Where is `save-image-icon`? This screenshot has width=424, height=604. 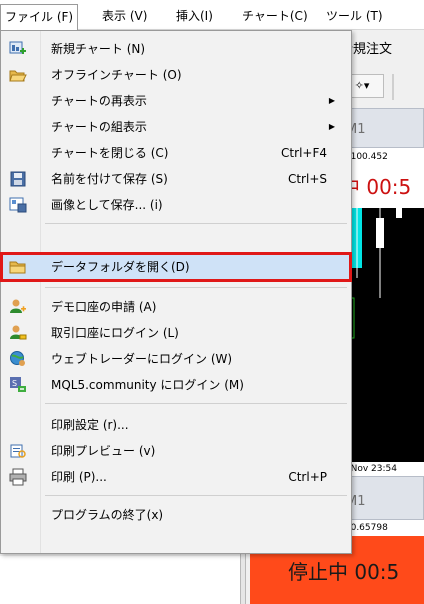
save-image-icon is located at coordinates (18, 205).